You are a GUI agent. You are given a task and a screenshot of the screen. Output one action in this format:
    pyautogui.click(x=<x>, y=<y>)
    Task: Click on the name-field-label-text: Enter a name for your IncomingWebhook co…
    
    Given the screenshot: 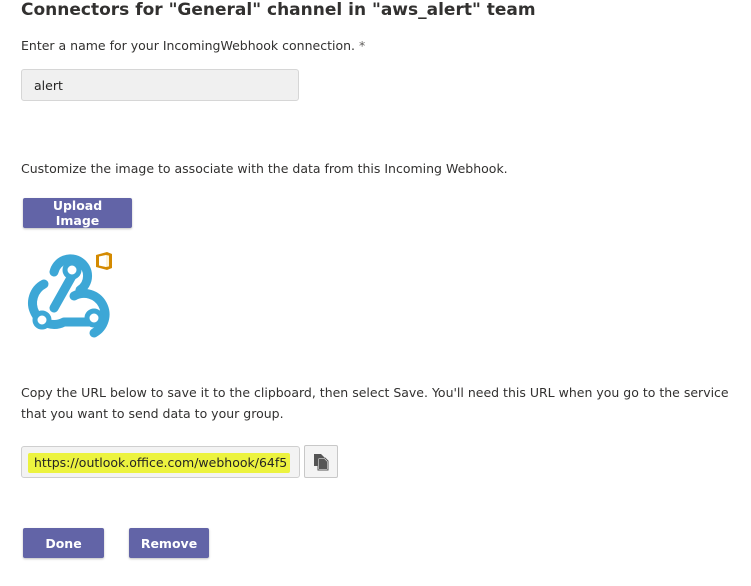 What is the action you would take?
    pyautogui.click(x=188, y=45)
    